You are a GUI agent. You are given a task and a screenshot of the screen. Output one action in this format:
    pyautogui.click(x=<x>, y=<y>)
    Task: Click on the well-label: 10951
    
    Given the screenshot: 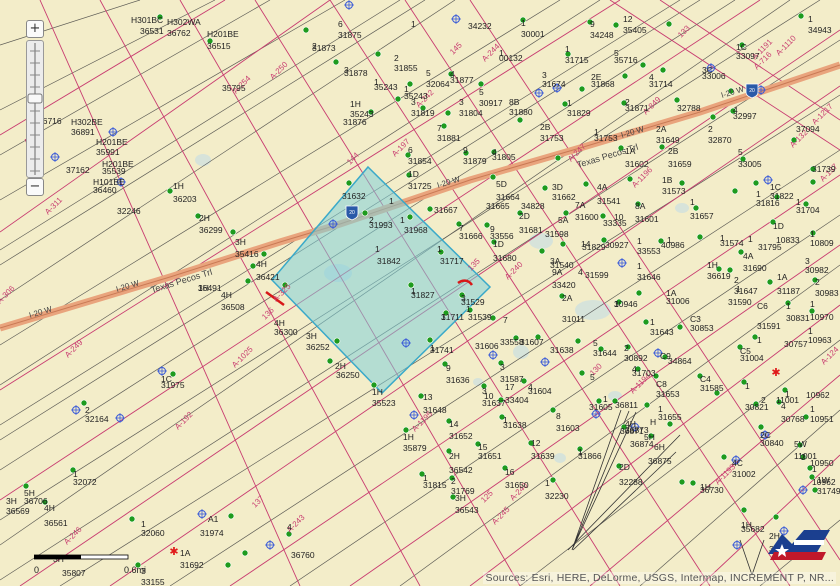 What is the action you would take?
    pyautogui.click(x=822, y=419)
    